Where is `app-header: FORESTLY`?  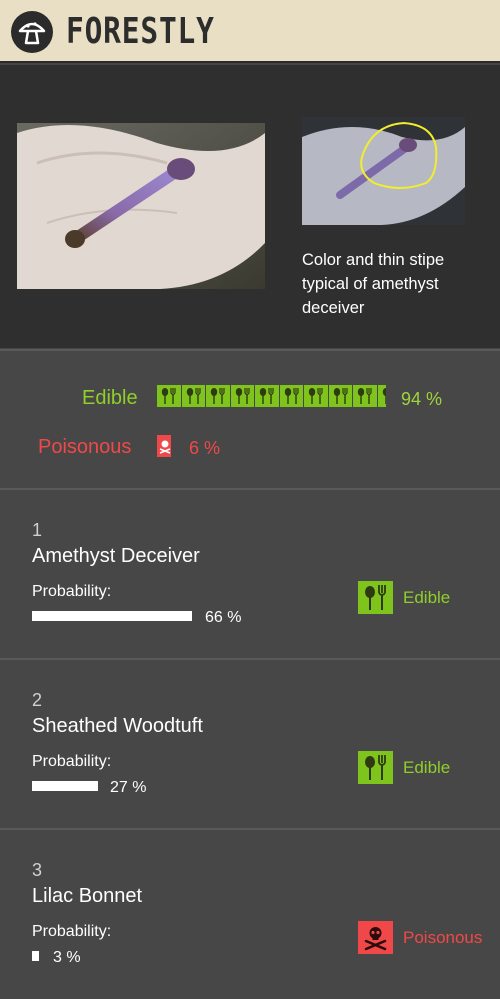 app-header: FORESTLY is located at coordinates (250, 31).